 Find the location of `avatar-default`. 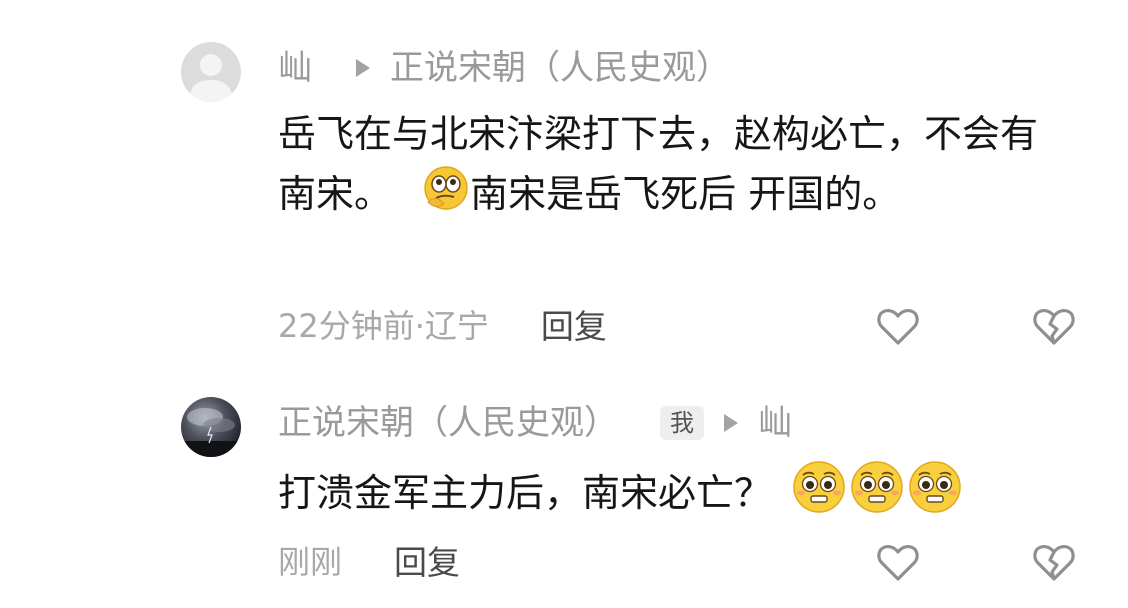

avatar-default is located at coordinates (211, 72).